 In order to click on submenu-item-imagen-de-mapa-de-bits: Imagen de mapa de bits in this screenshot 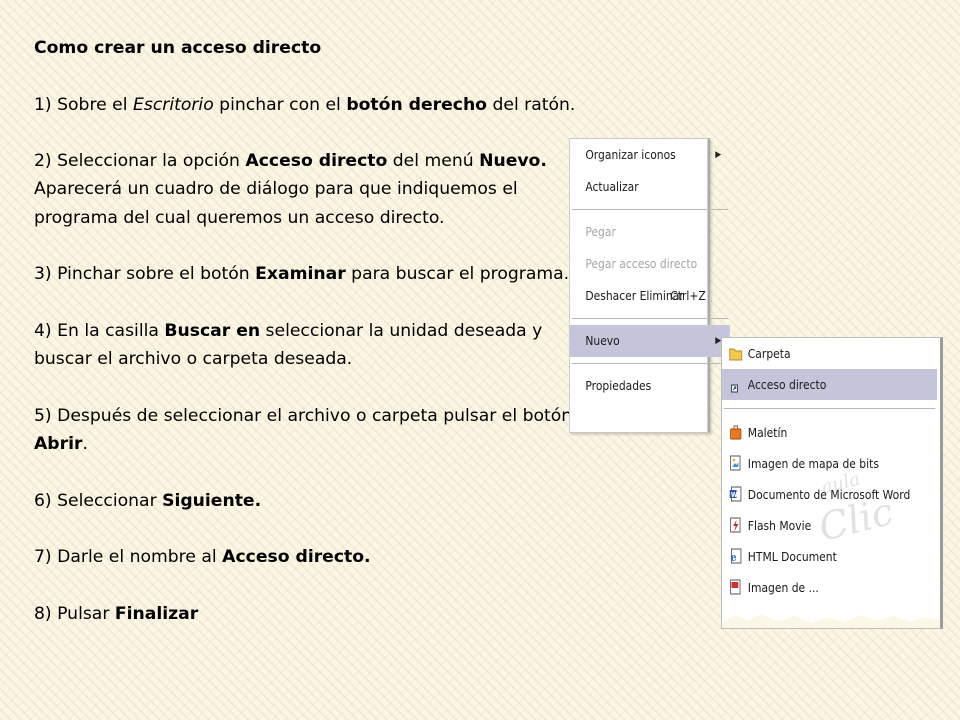, I will do `click(829, 463)`.